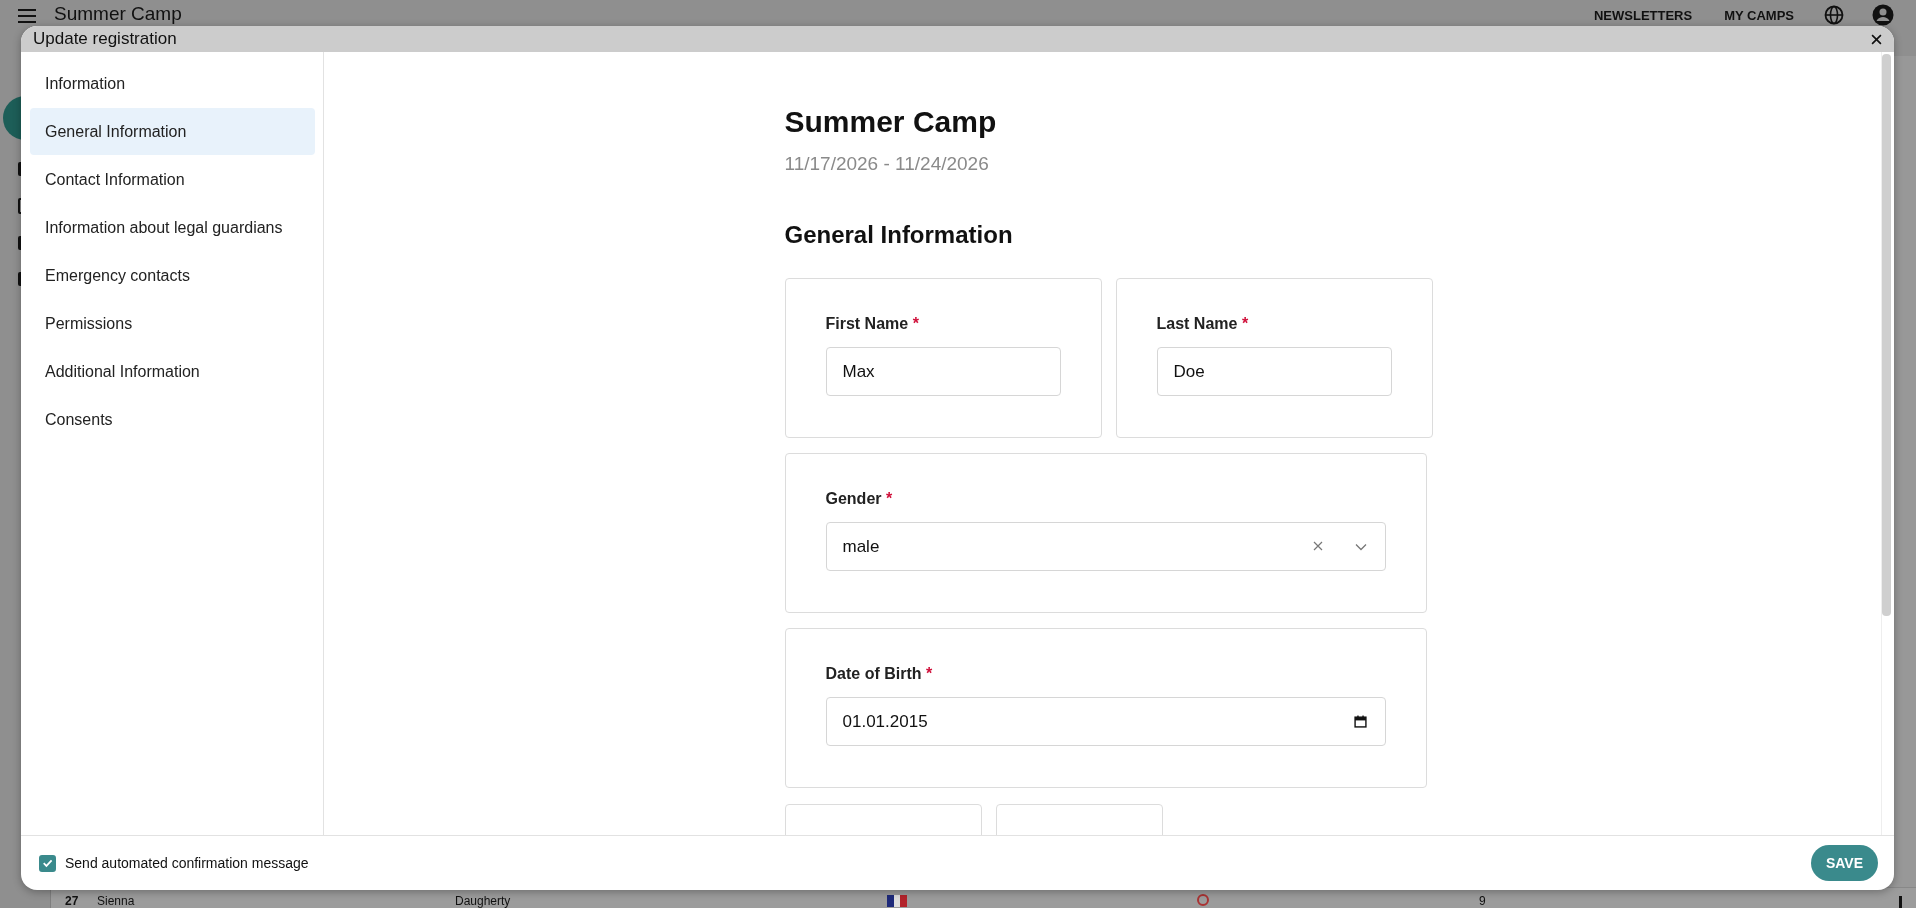 This screenshot has width=1916, height=908. I want to click on status-icon, so click(1203, 900).